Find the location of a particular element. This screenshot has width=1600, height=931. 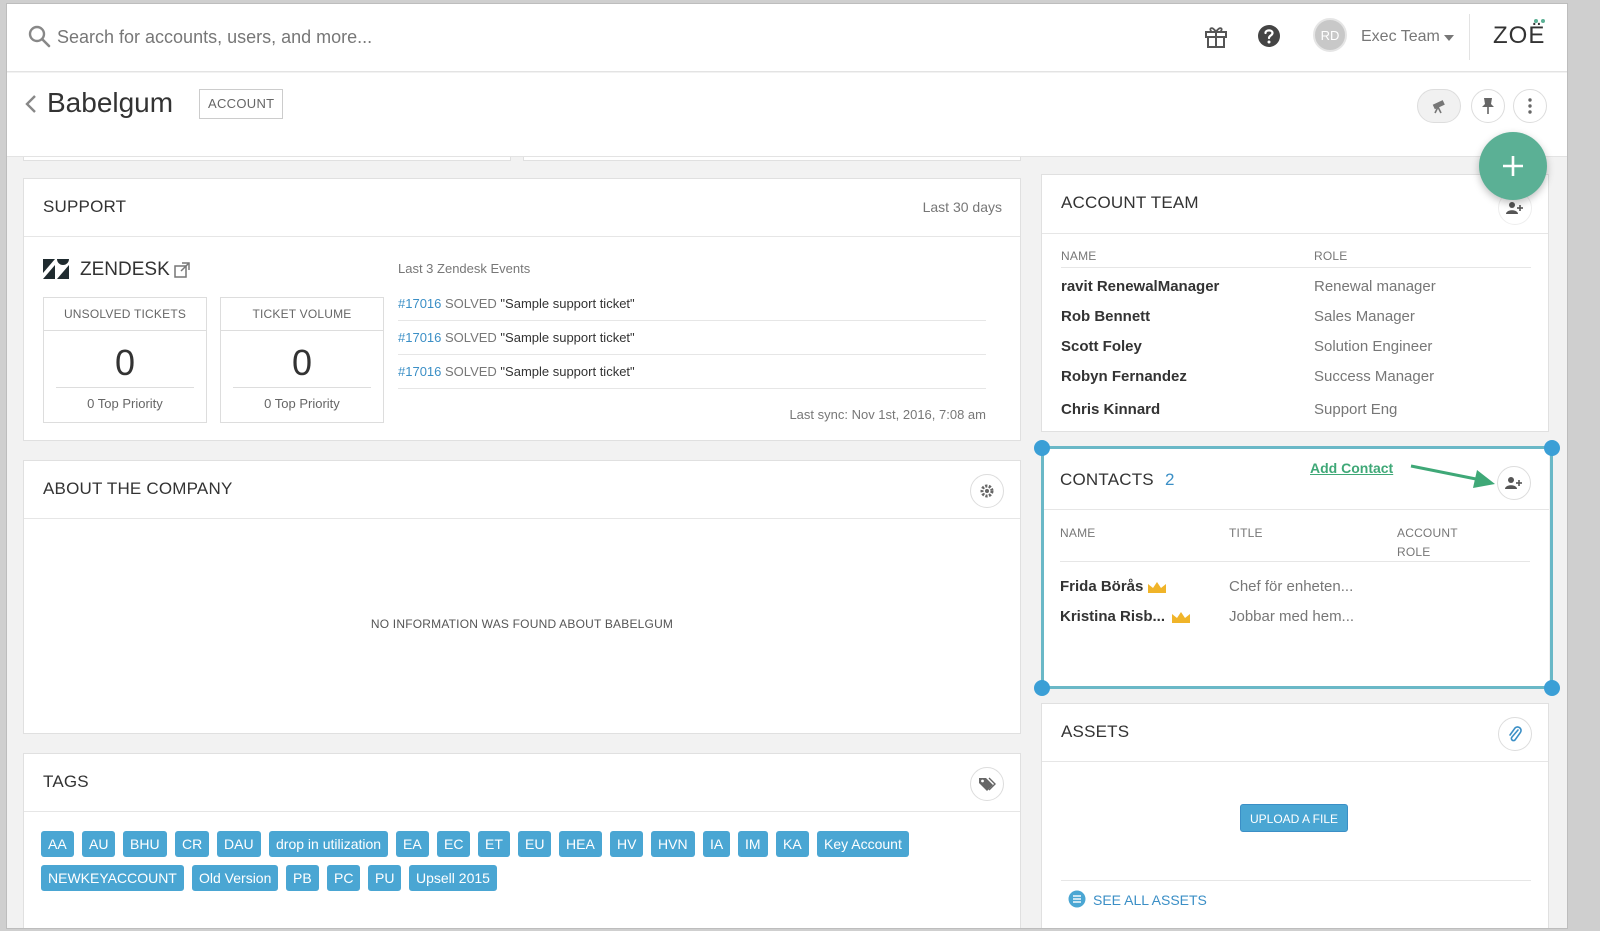

tag-chip: PC is located at coordinates (344, 878).